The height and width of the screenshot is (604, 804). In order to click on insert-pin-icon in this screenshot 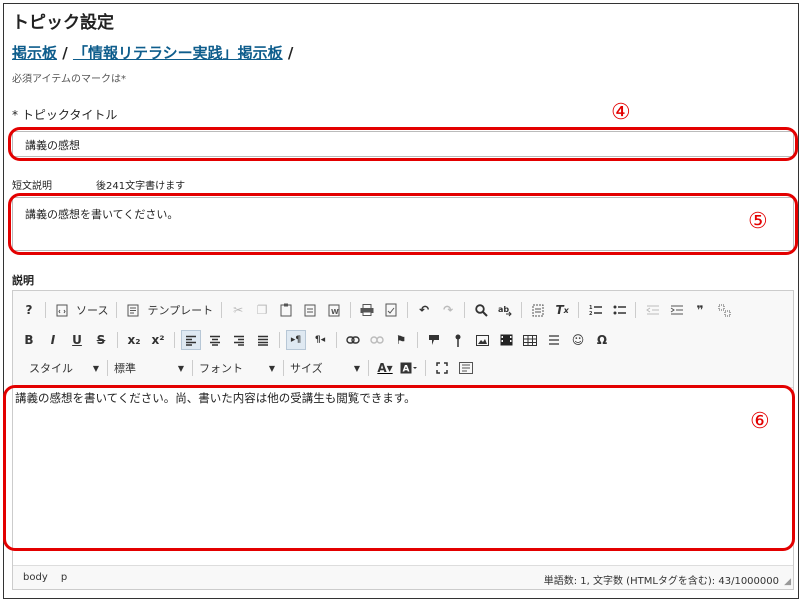, I will do `click(458, 340)`.